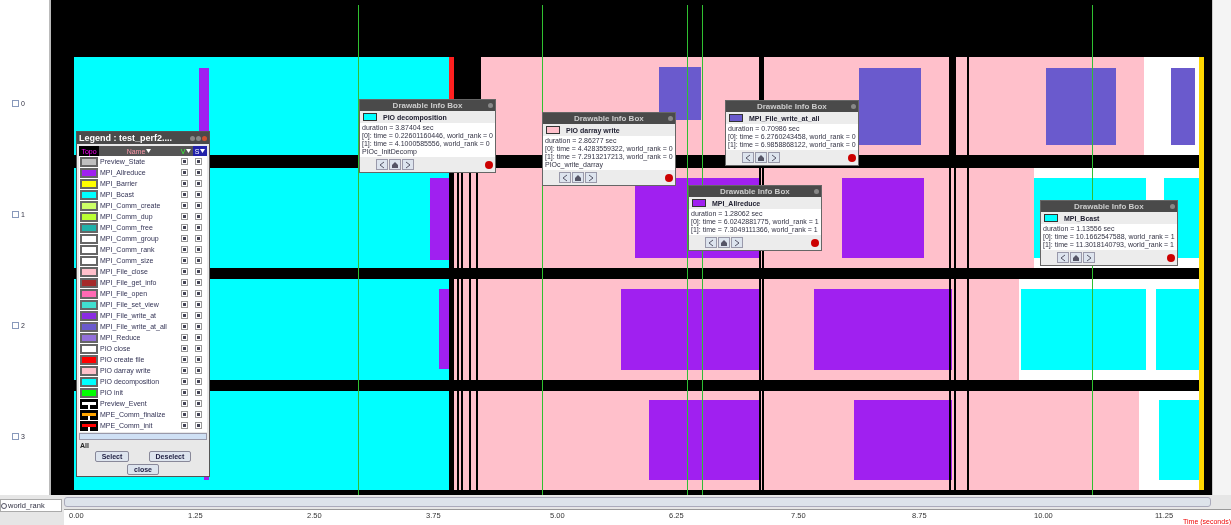 The image size is (1231, 525). What do you see at coordinates (1202, 273) in the screenshot?
I see `state-bar` at bounding box center [1202, 273].